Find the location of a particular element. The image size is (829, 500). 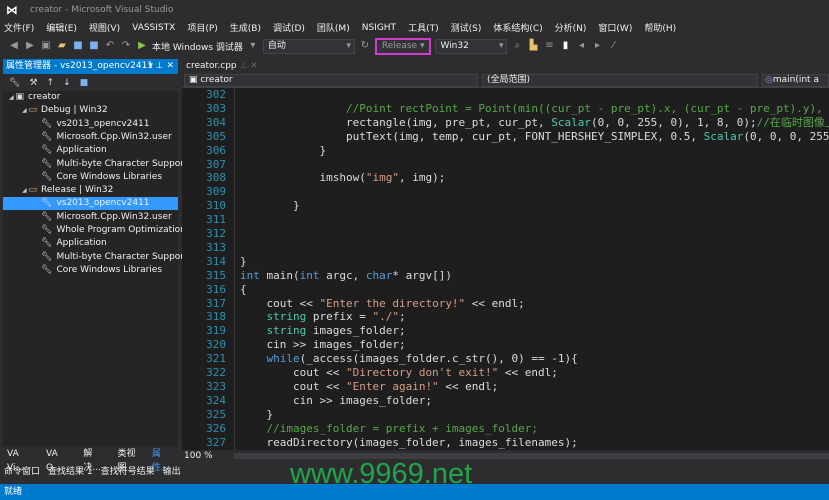

tab-creator-cpp: creator.cpp ⊥ ✕ is located at coordinates (222, 66).